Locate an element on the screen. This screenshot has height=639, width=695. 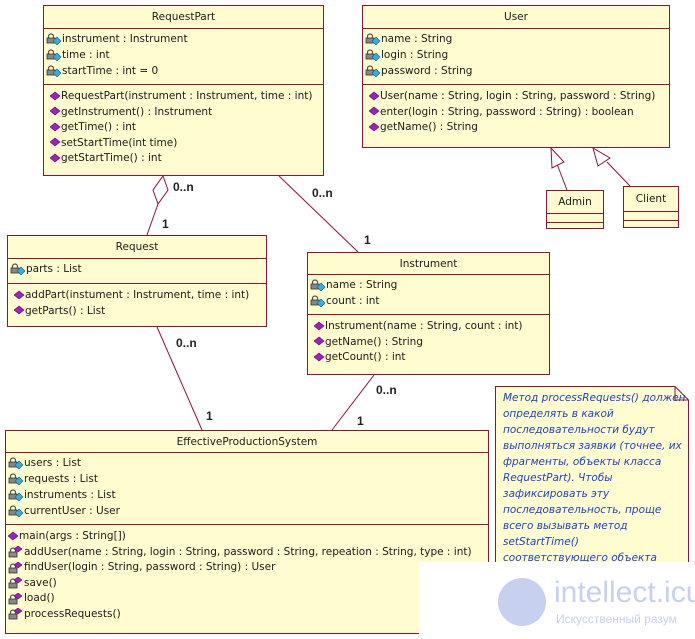
attribute-row: currentUser : User is located at coordinates (248, 511).